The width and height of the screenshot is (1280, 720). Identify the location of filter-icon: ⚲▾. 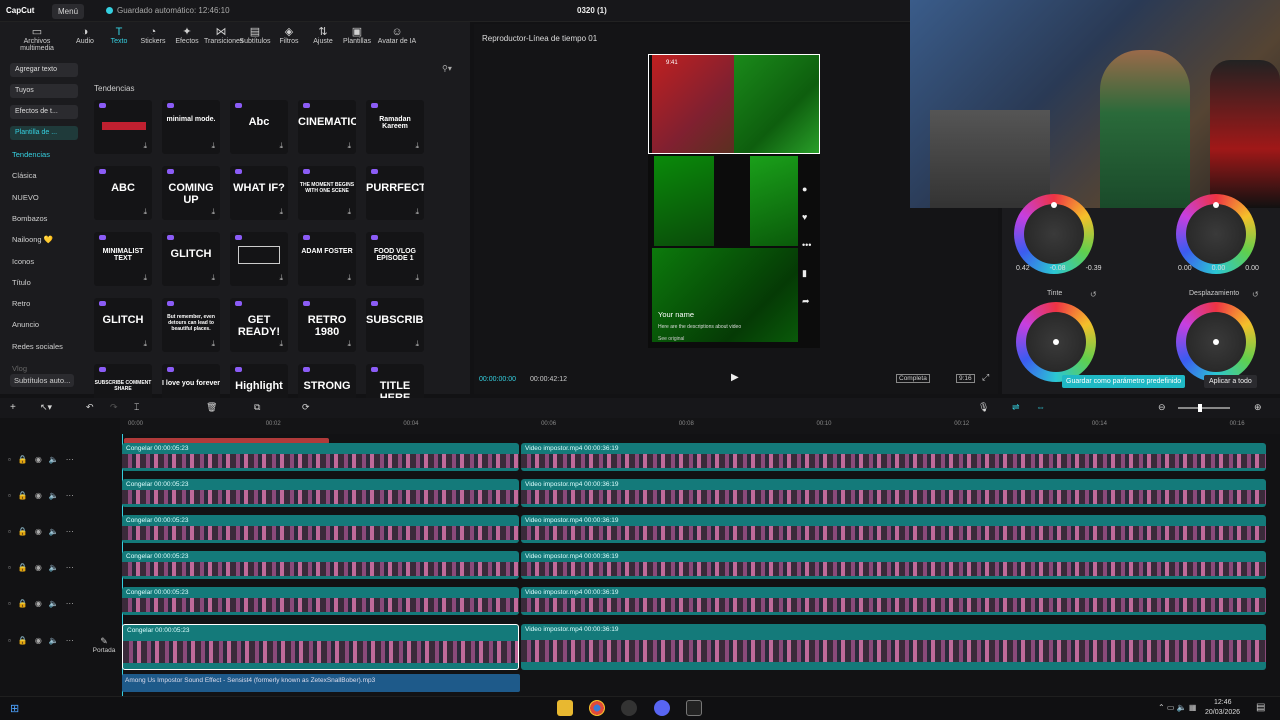
(447, 68).